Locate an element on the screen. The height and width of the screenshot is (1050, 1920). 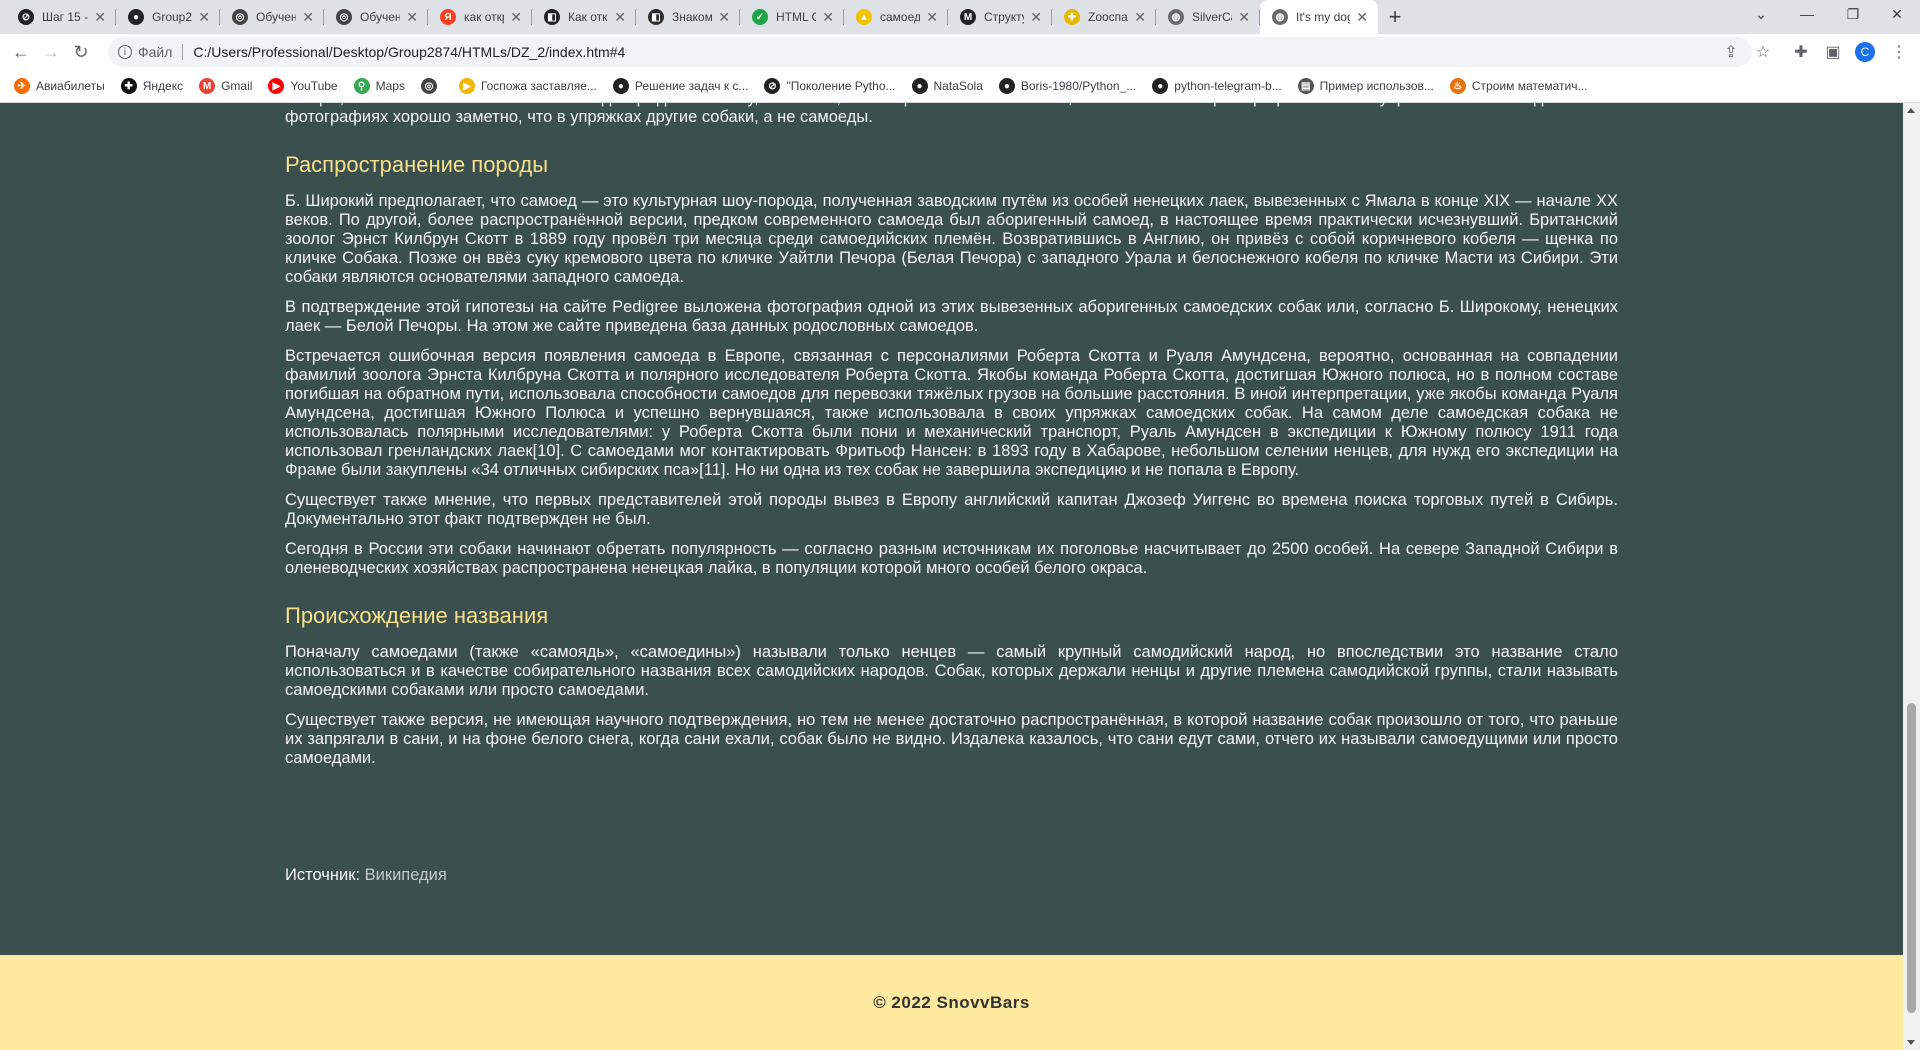
browser-tab-3: ◎ Обучение ✕ is located at coordinates (272, 17).